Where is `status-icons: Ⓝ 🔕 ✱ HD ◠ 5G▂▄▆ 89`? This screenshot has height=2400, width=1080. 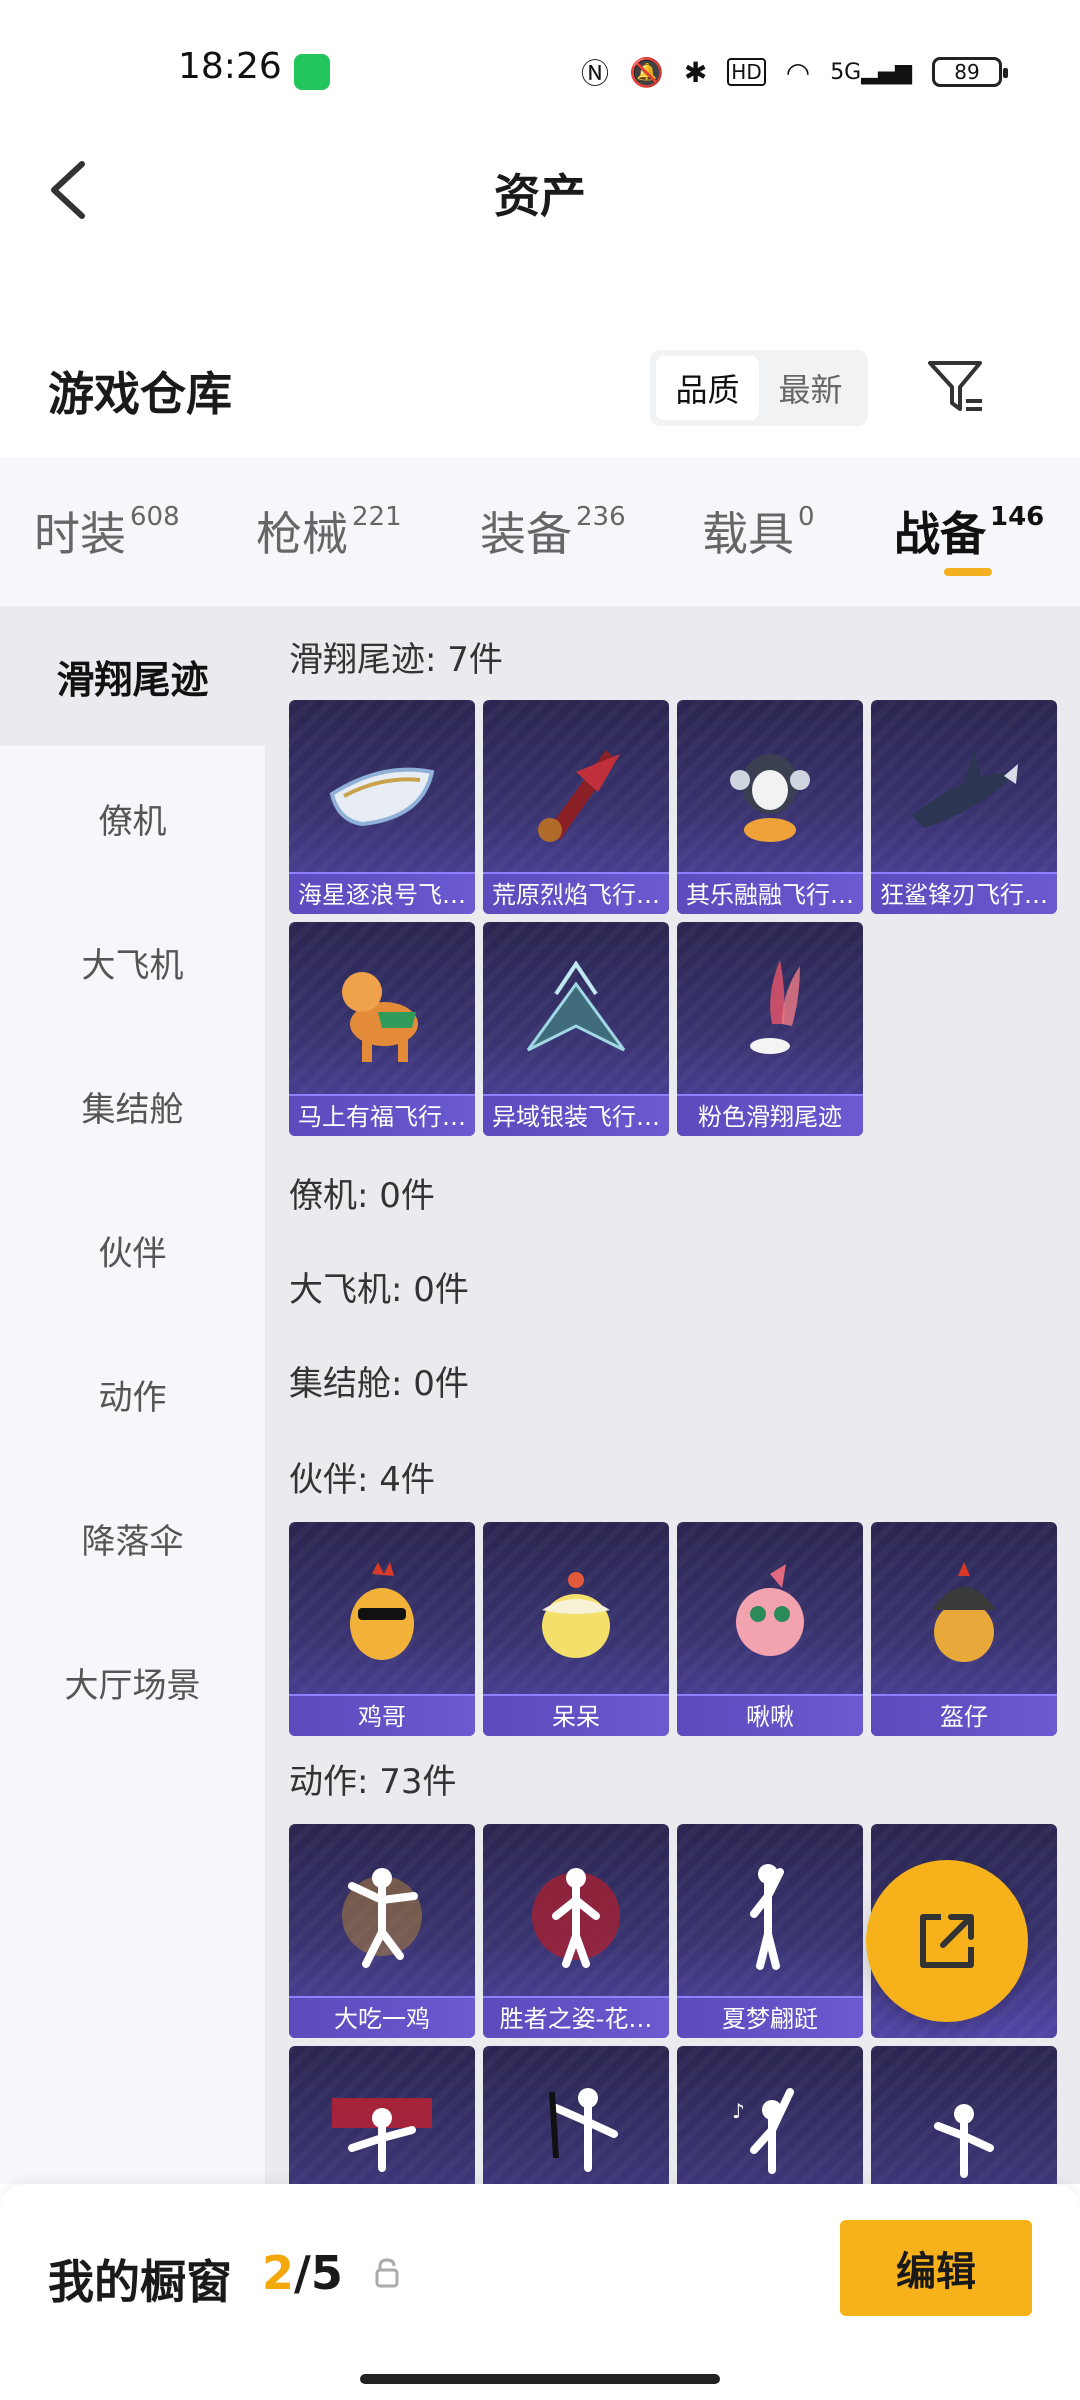 status-icons: Ⓝ 🔕 ✱ HD ◠ 5G▂▄▆ 89 is located at coordinates (794, 72).